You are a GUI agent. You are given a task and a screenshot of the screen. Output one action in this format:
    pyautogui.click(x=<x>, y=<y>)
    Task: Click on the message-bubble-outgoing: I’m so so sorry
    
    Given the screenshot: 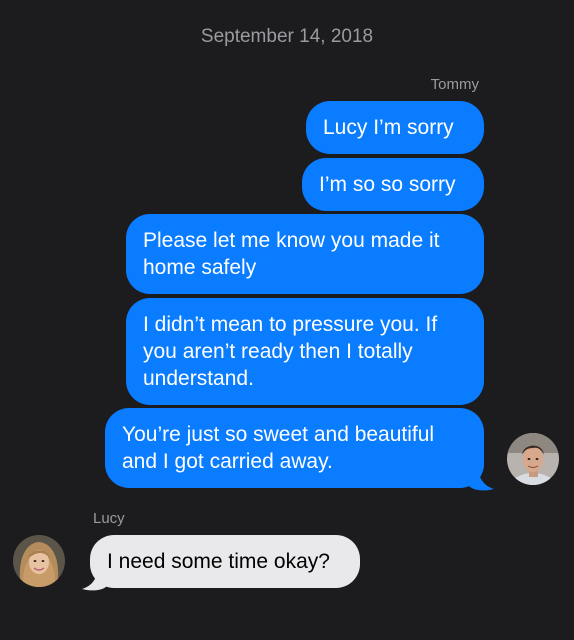 What is the action you would take?
    pyautogui.click(x=393, y=184)
    